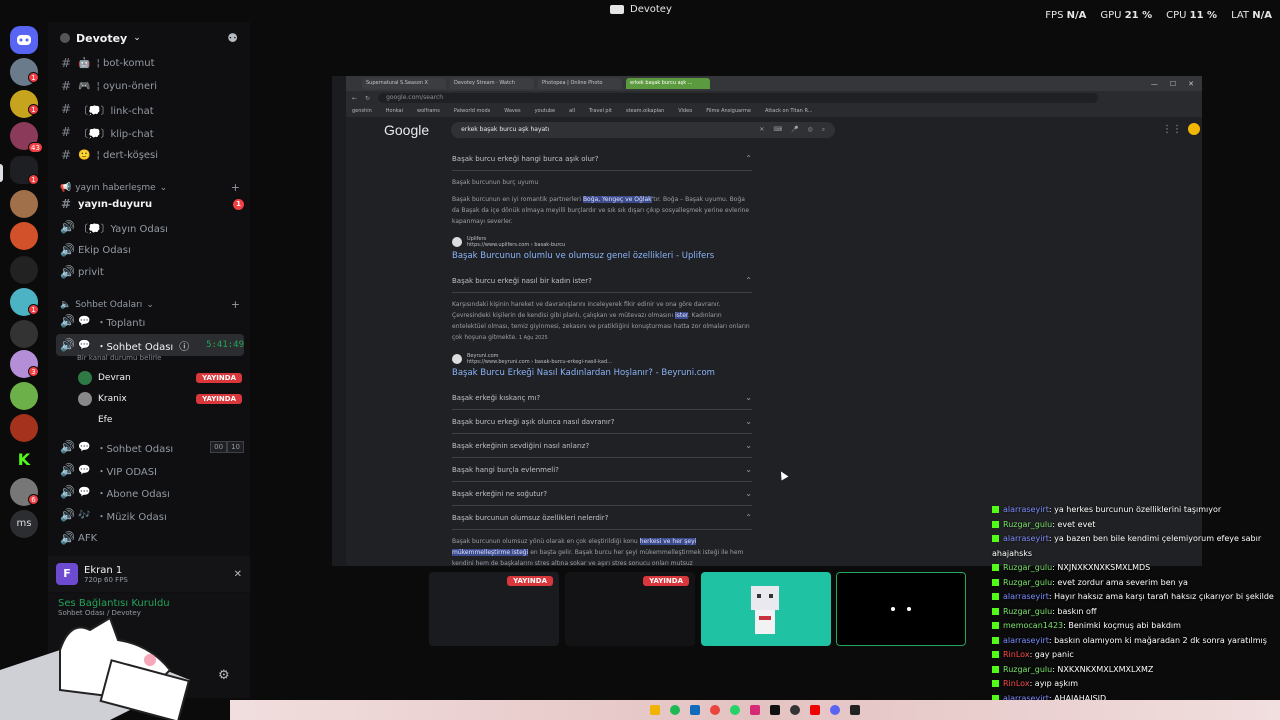  I want to click on channel-dert-kosesi: # 🙂 ¦ dert-köşesi, so click(150, 155).